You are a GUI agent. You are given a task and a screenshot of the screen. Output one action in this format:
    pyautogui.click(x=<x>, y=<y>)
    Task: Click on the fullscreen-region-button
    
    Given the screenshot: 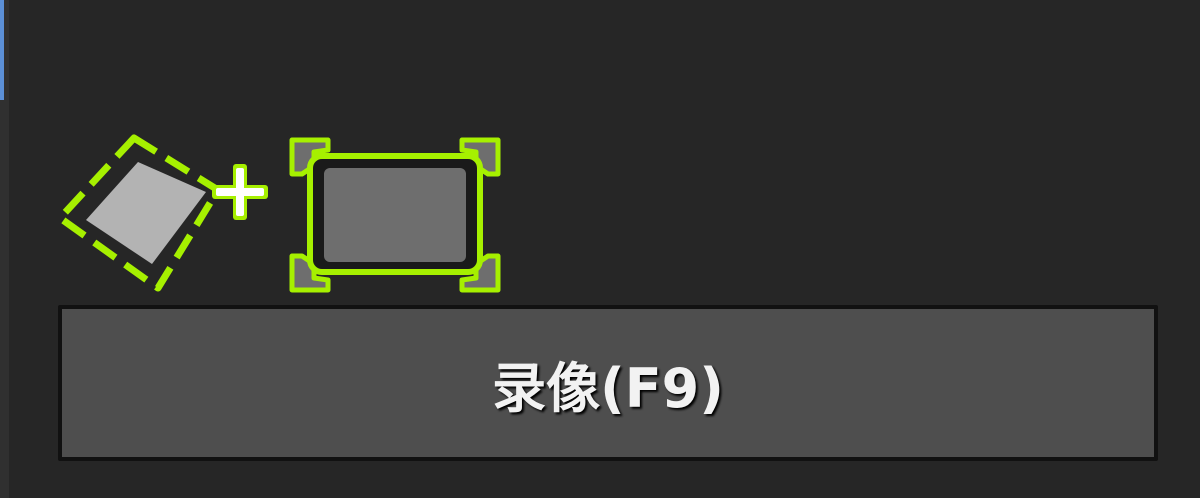 What is the action you would take?
    pyautogui.click(x=395, y=215)
    